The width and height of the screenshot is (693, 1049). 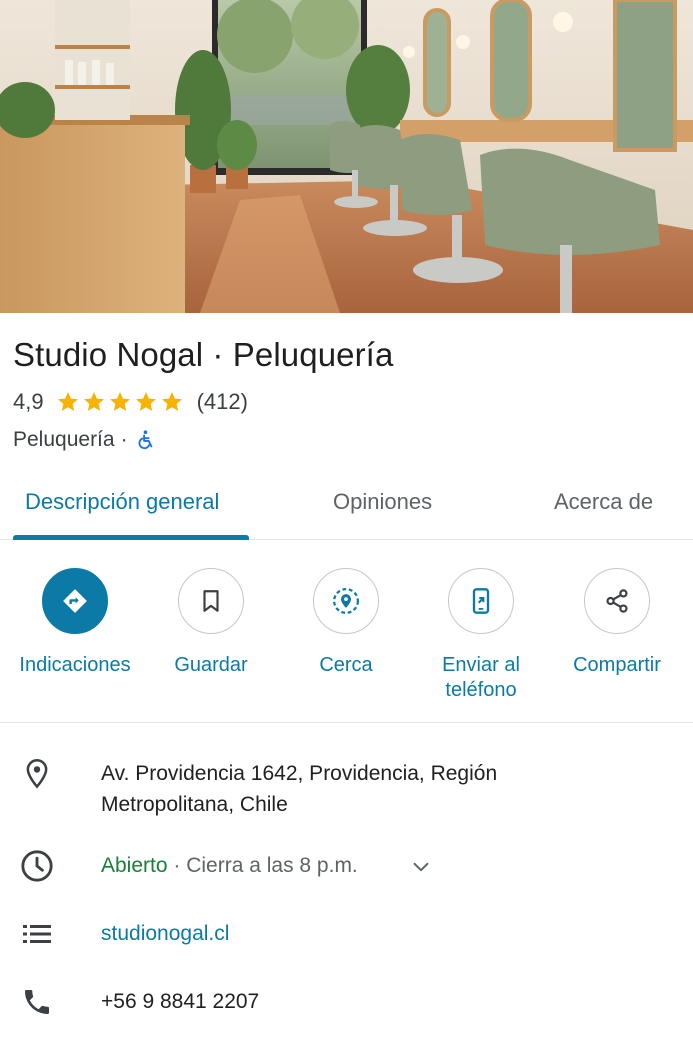 I want to click on location-pin-icon, so click(x=37, y=774).